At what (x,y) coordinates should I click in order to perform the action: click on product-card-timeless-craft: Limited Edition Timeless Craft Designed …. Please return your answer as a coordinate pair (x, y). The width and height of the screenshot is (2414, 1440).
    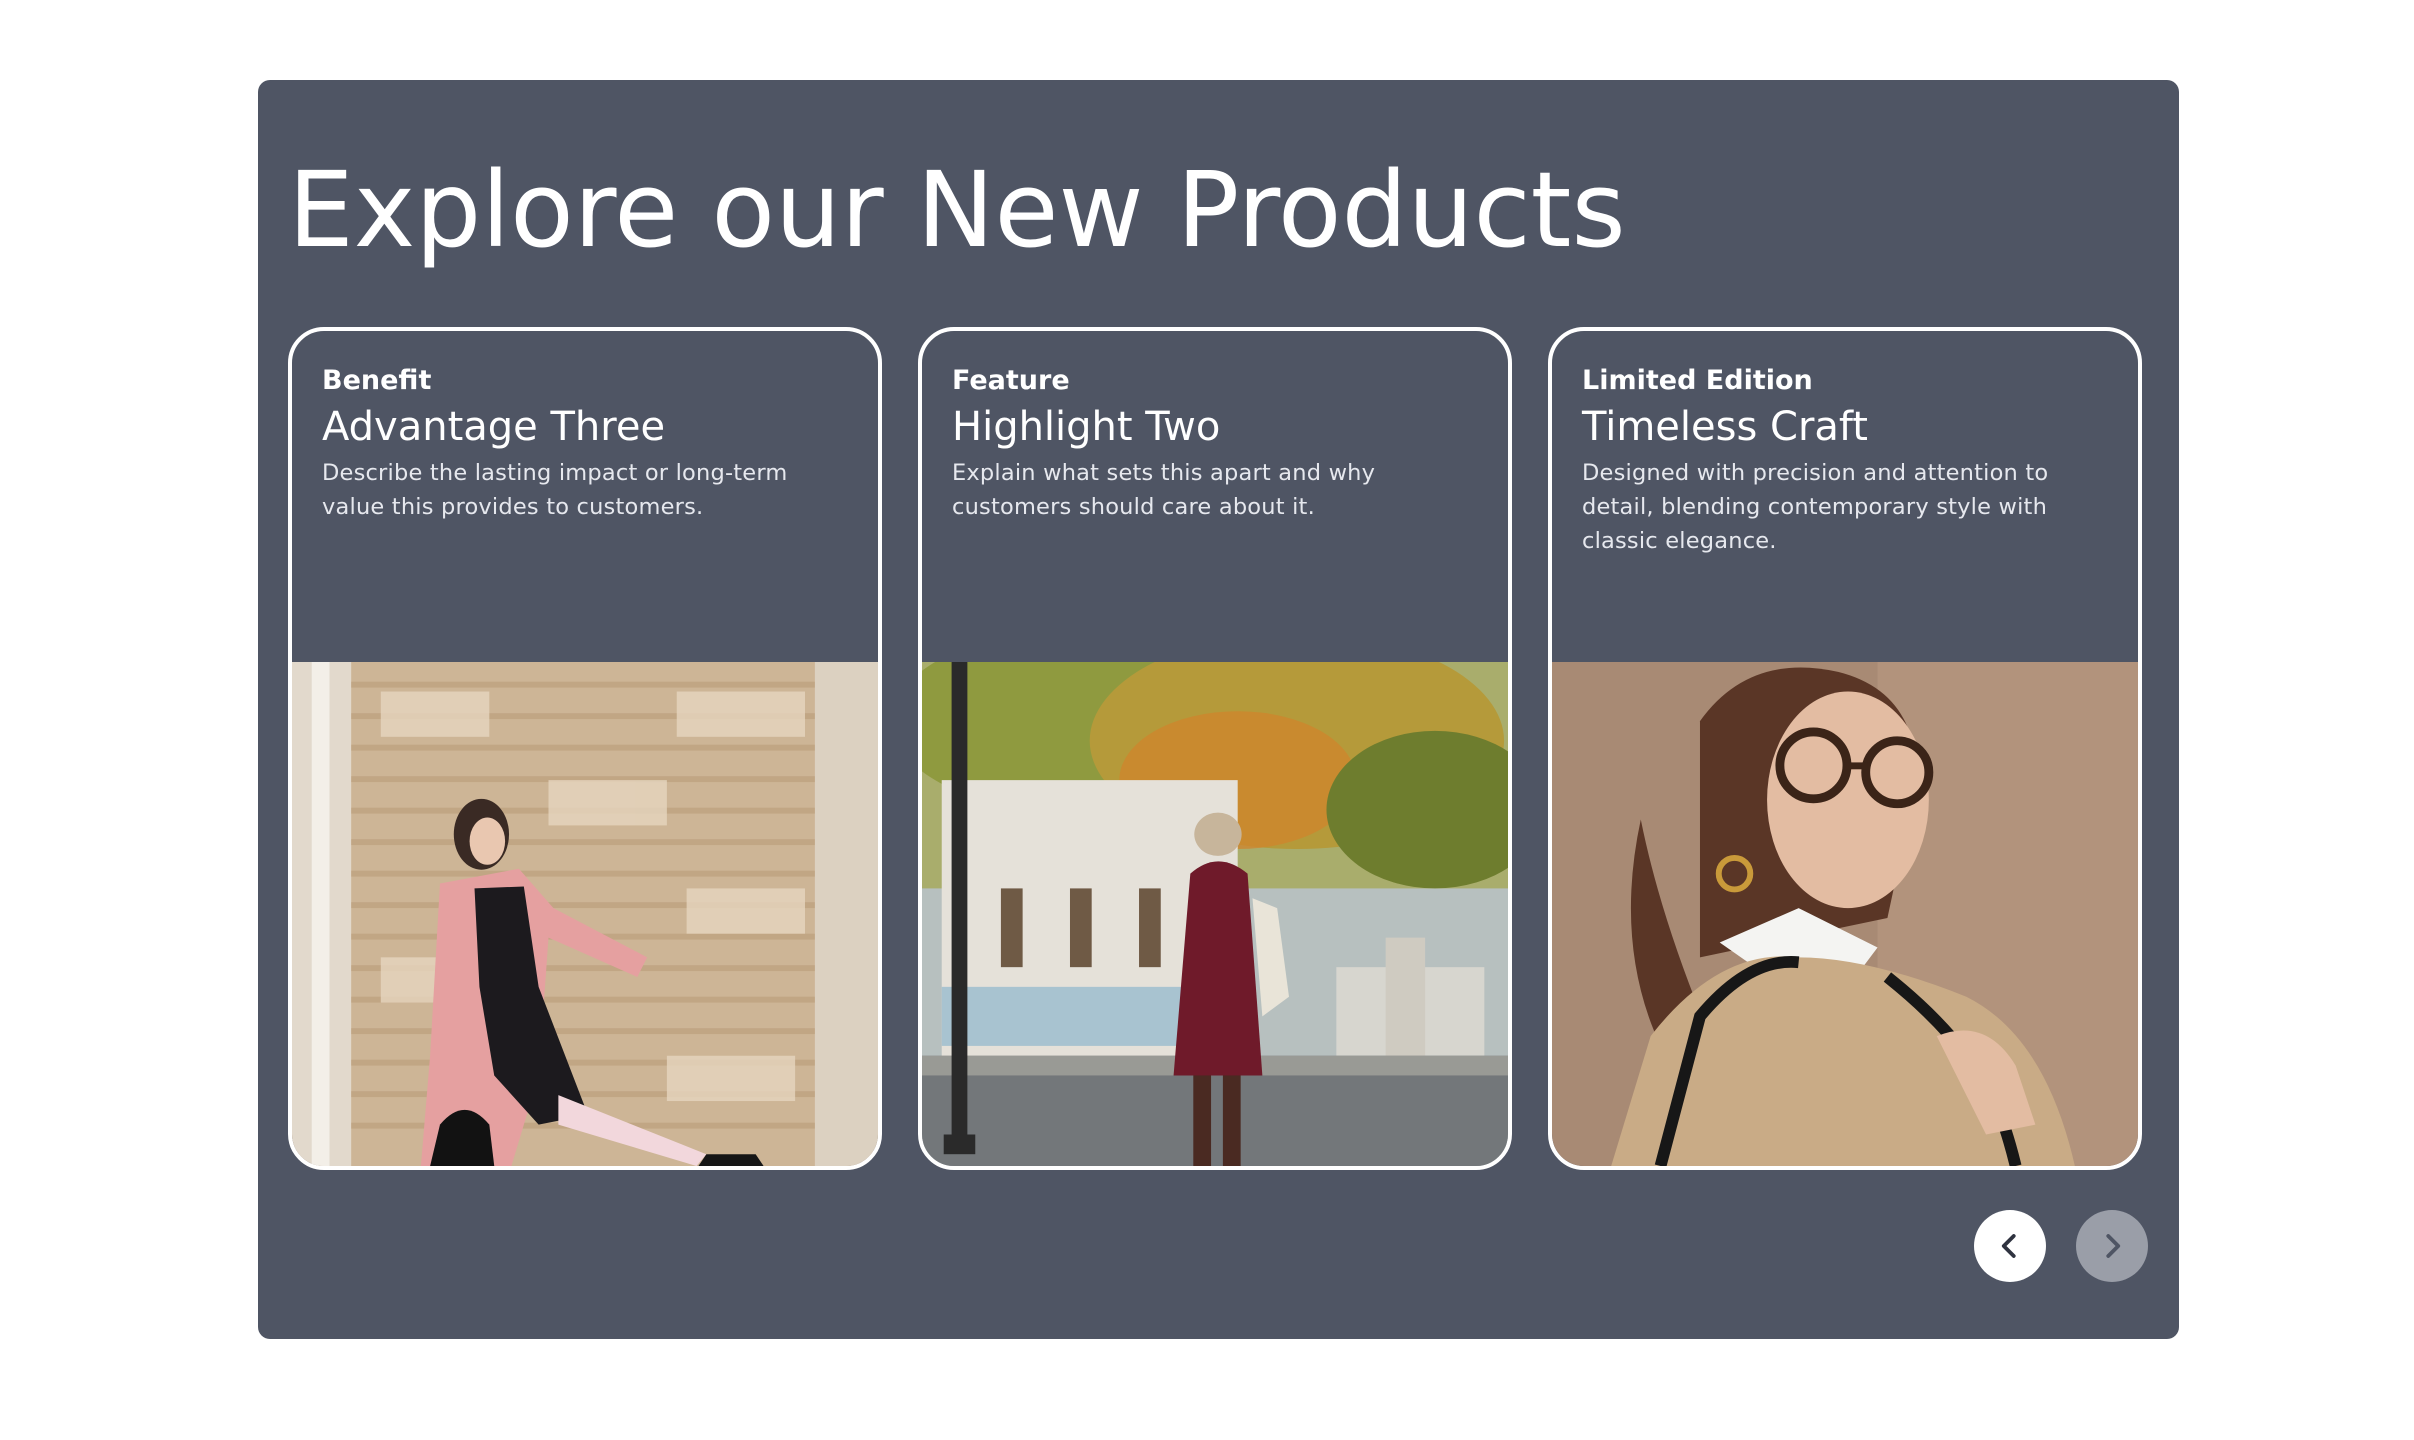
    Looking at the image, I should click on (1845, 748).